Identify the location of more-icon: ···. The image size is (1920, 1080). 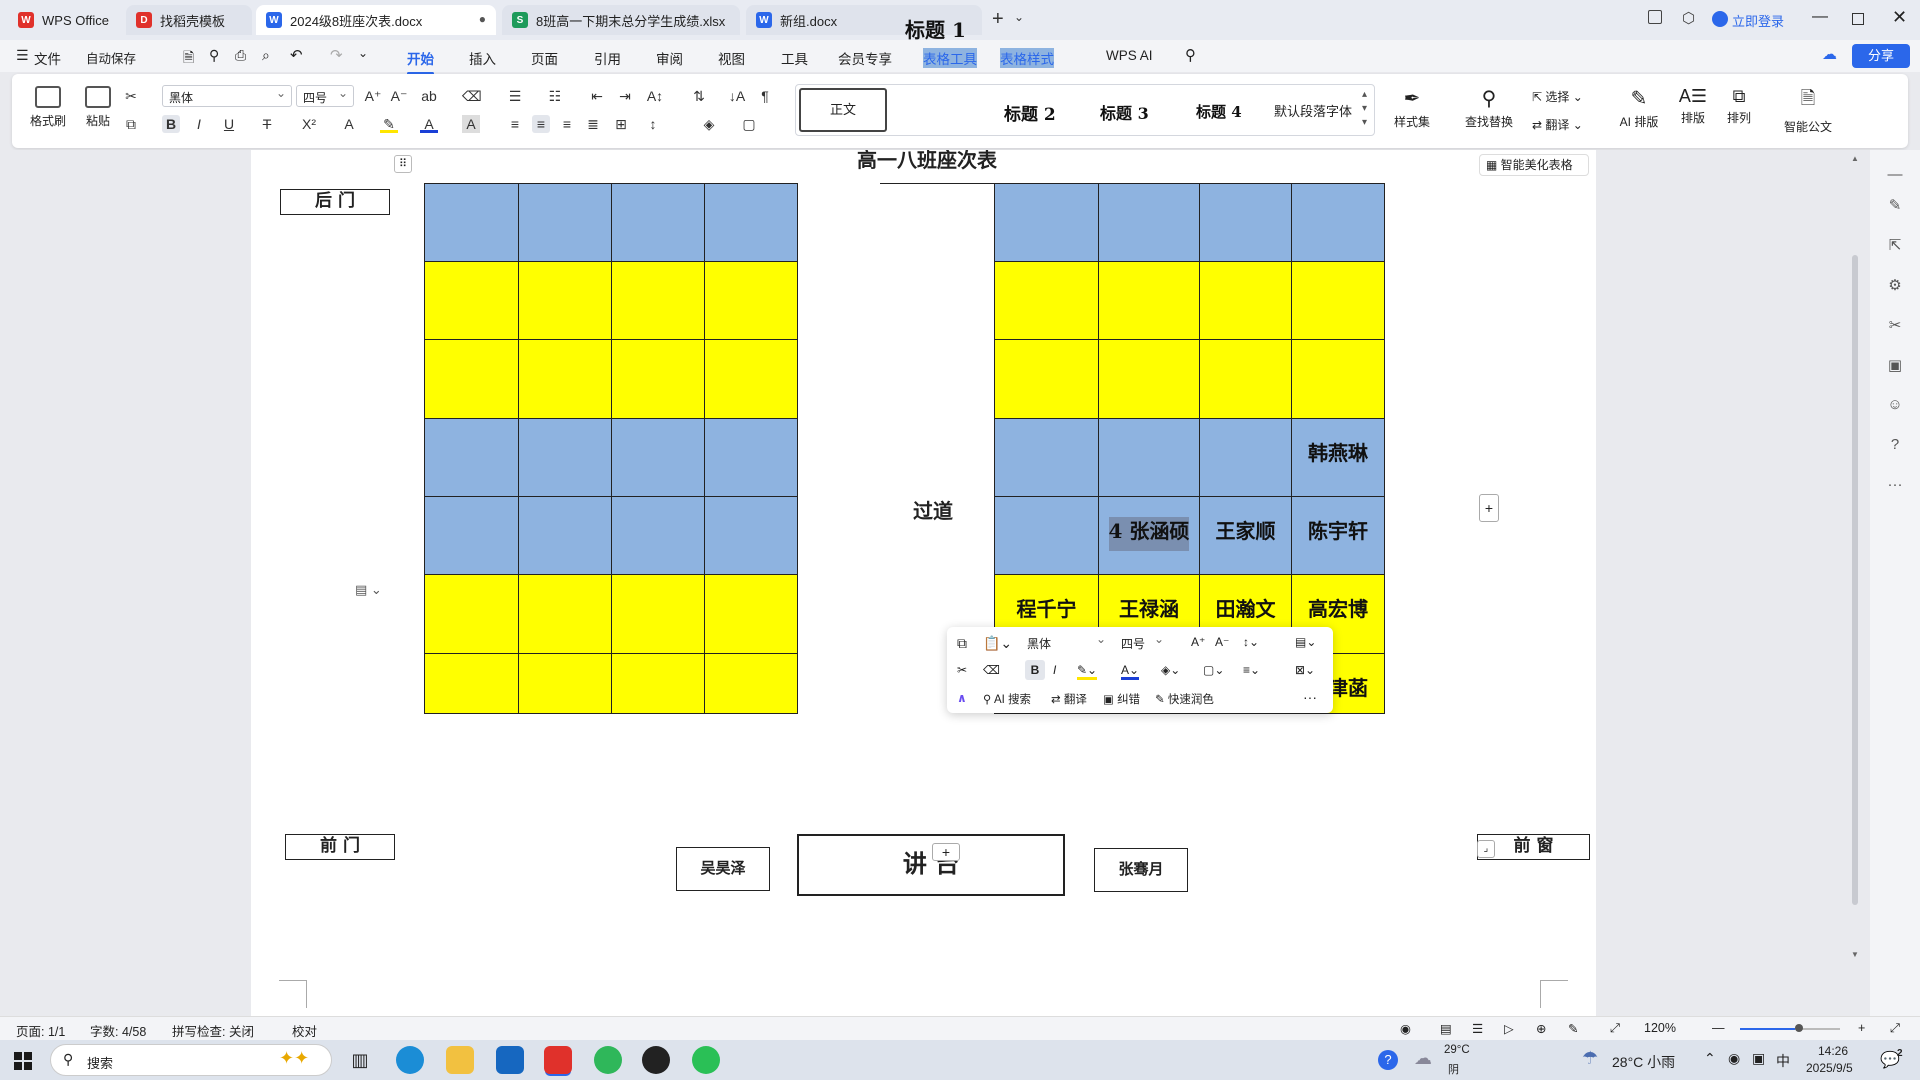
(1310, 697).